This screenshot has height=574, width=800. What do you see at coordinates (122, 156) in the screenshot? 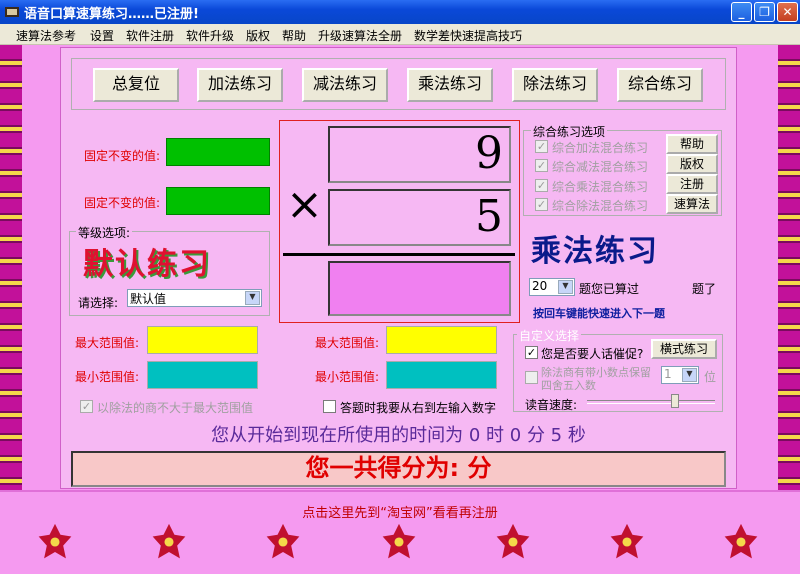
I see `fixed-value-label-1: 固定不变的值:` at bounding box center [122, 156].